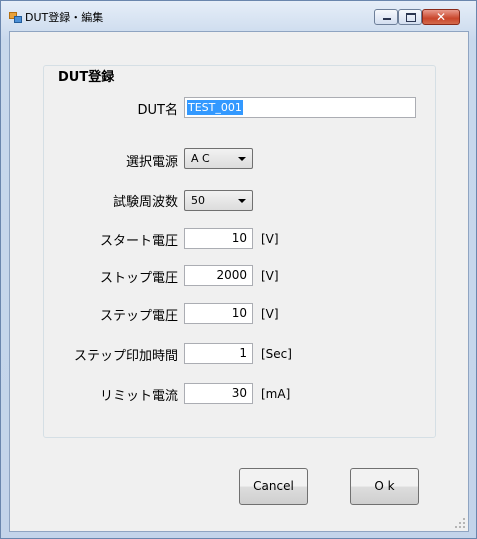 The image size is (477, 539). I want to click on minimize-button, so click(386, 17).